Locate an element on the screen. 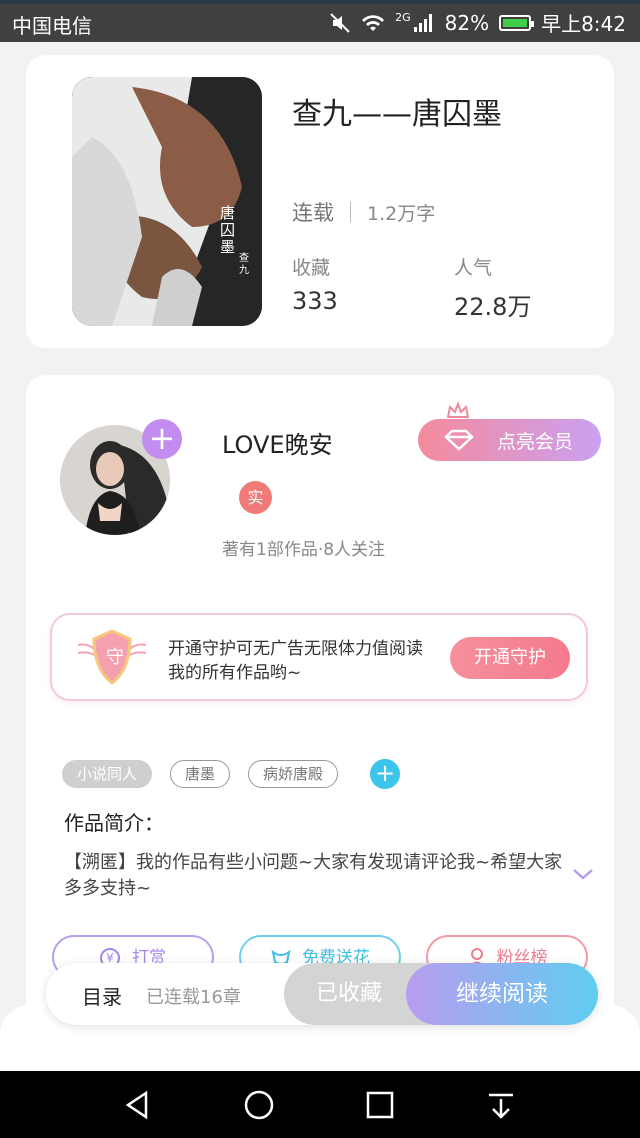 This screenshot has height=1138, width=640. battery-percent: 82% is located at coordinates (467, 22).